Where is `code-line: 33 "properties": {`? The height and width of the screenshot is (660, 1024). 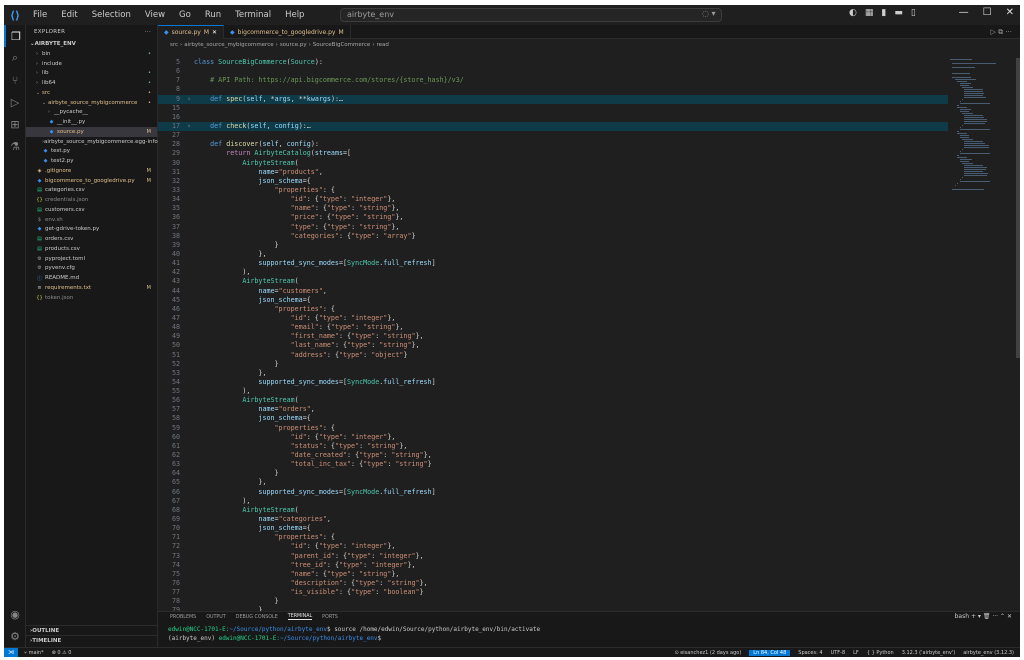
code-line: 33 "properties": { is located at coordinates (553, 190).